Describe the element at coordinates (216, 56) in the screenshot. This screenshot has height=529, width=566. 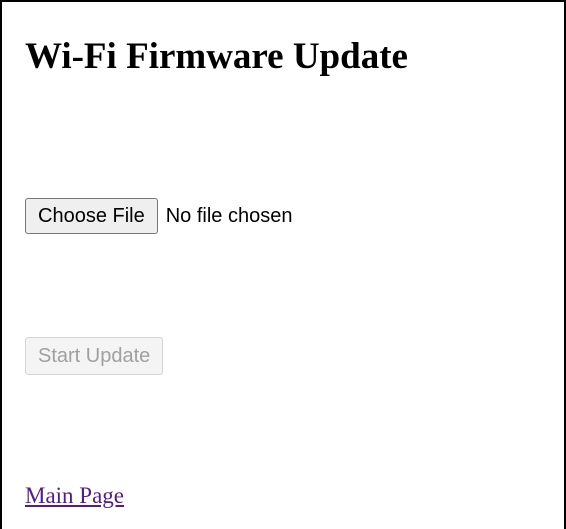
I see `page-title: Wi-Fi Firmware Update` at that location.